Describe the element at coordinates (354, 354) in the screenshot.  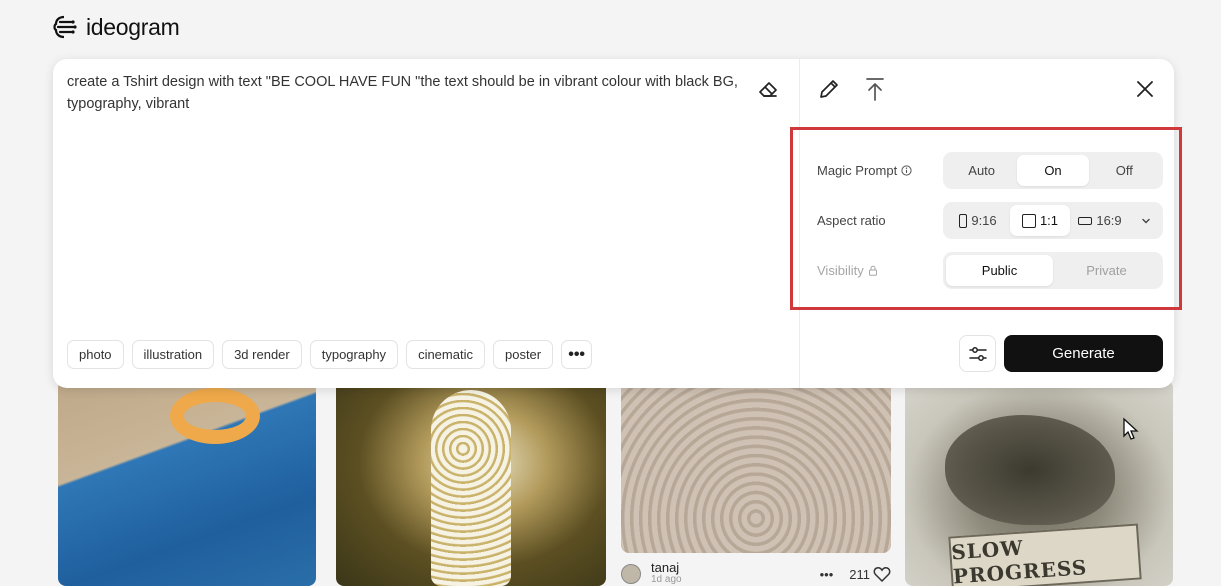
I see `tag-typography: typography` at that location.